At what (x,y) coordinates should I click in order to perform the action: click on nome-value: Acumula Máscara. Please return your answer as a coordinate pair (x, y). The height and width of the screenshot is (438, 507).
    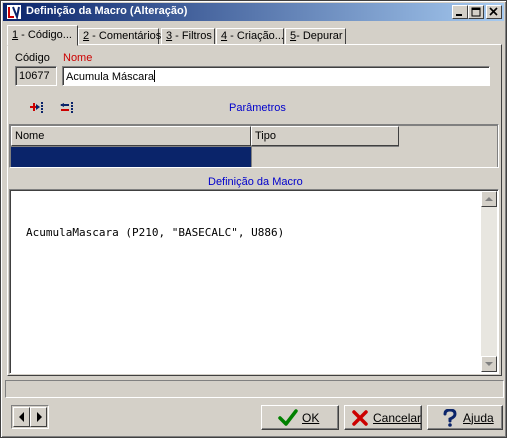
    Looking at the image, I should click on (110, 77).